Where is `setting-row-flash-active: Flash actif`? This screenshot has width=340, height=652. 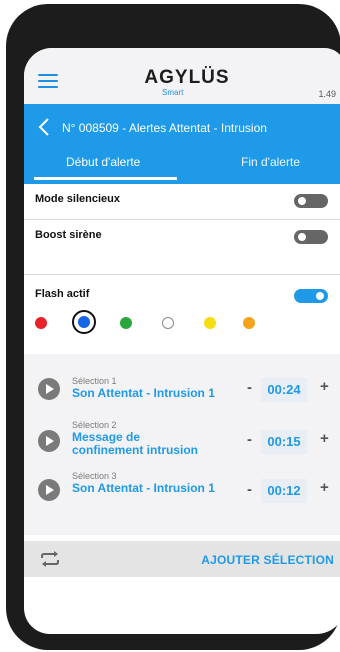 setting-row-flash-active: Flash actif is located at coordinates (182, 295).